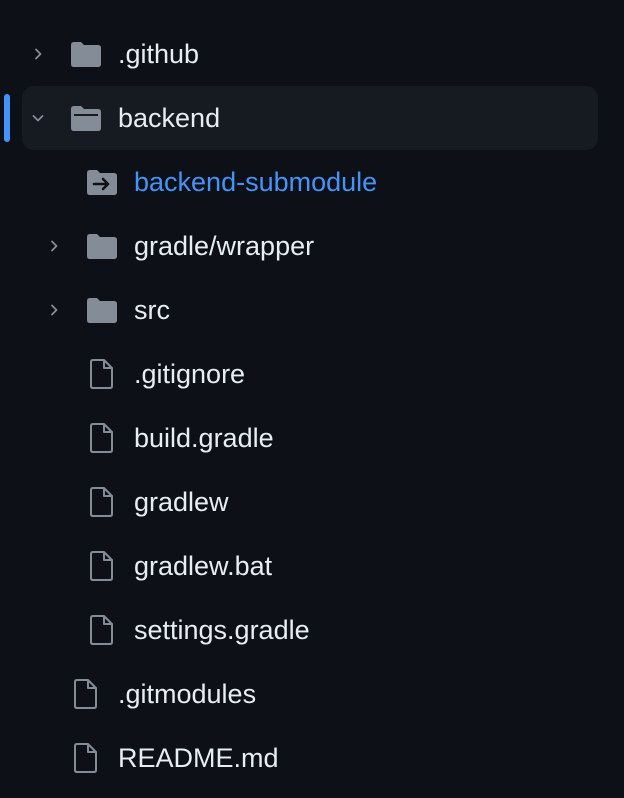 This screenshot has width=624, height=798. What do you see at coordinates (181, 502) in the screenshot?
I see `tree-item-label: gradlew` at bounding box center [181, 502].